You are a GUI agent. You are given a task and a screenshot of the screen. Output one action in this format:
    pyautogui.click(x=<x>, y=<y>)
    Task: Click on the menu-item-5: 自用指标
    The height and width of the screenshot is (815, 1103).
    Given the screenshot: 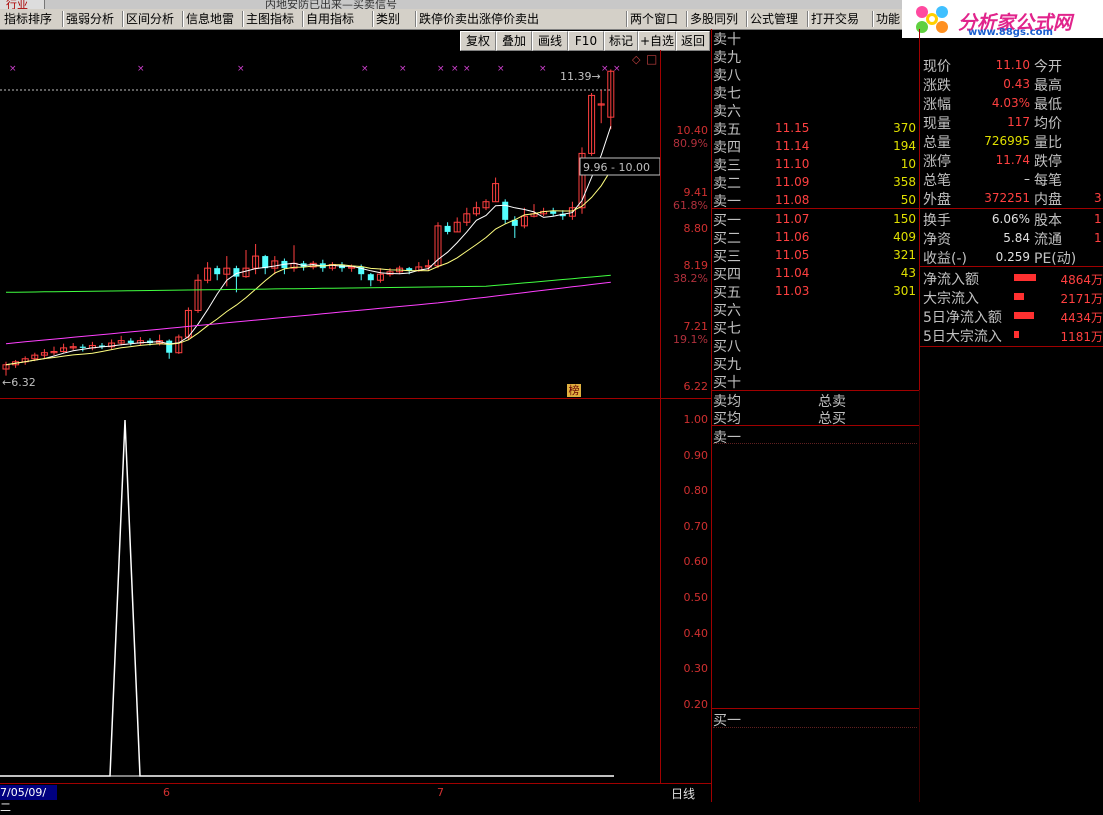 What is the action you would take?
    pyautogui.click(x=330, y=19)
    